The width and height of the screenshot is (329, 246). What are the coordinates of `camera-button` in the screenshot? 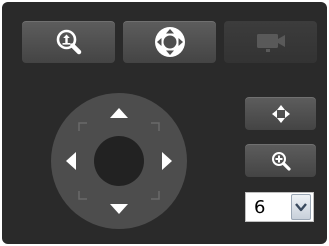 It's located at (270, 42).